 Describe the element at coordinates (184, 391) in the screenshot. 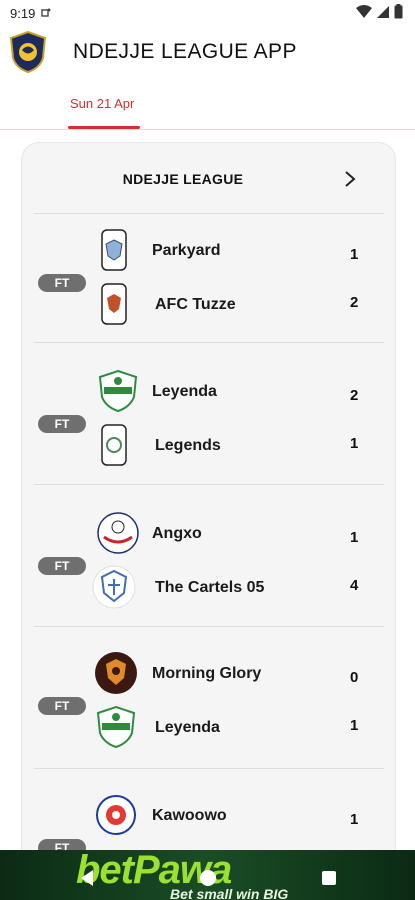

I see `home-team-name: Leyenda` at that location.